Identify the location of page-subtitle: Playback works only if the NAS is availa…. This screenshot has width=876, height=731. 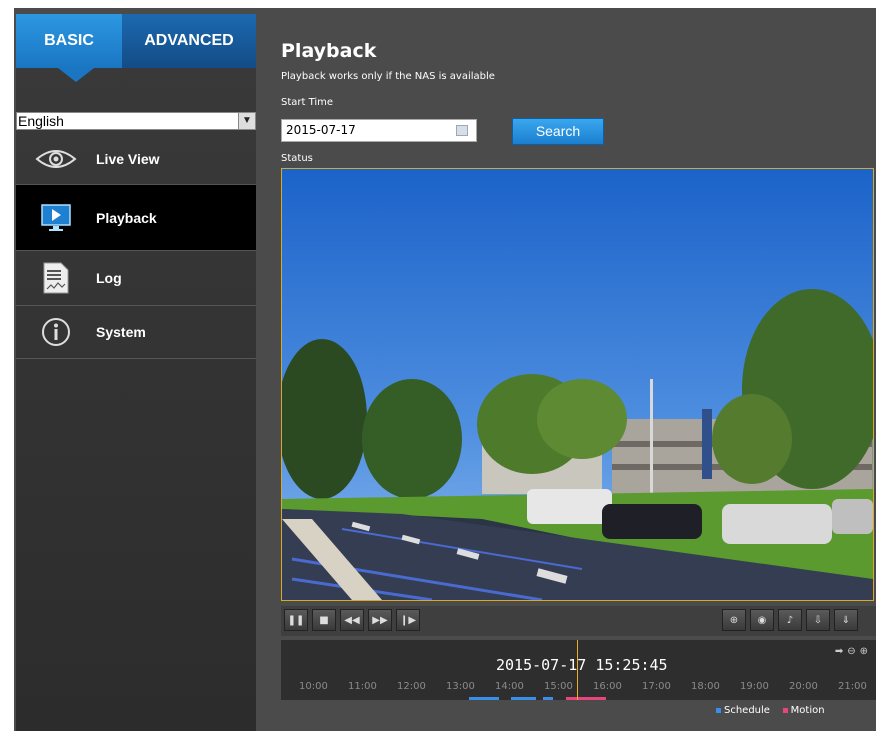
(388, 76).